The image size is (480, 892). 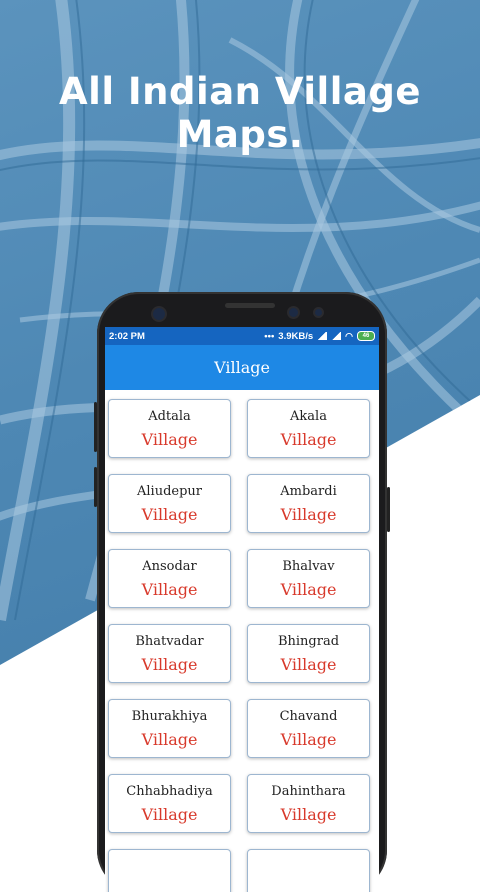 I want to click on village-card: Bhurakhiya Village, so click(x=169, y=728).